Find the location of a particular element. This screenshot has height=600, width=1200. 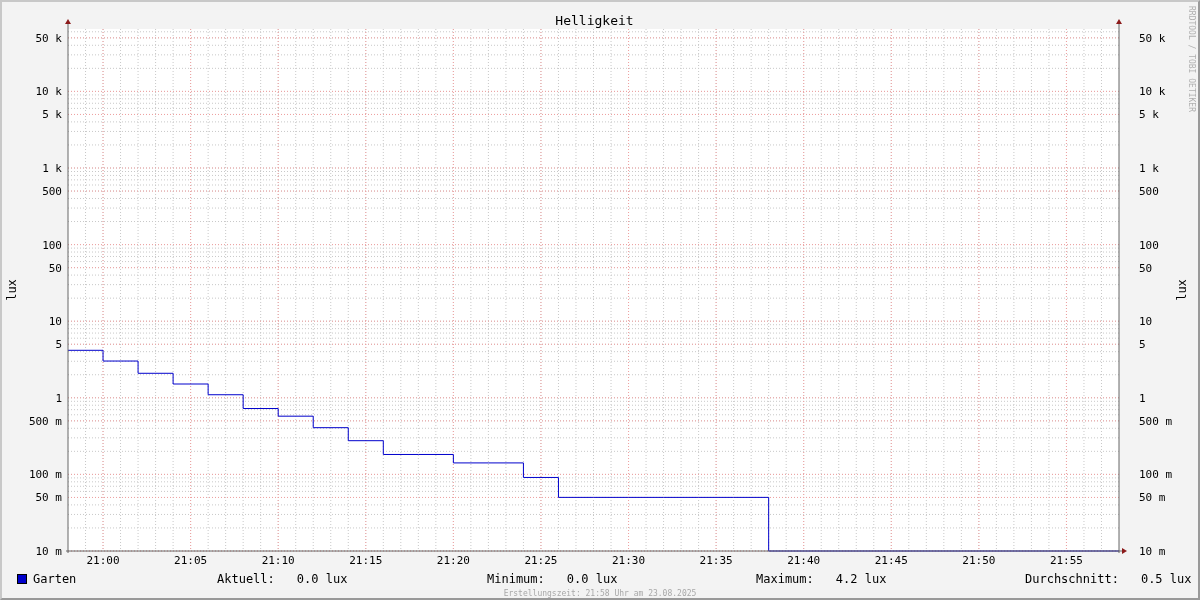

stat-label: Minimum: is located at coordinates (516, 578).